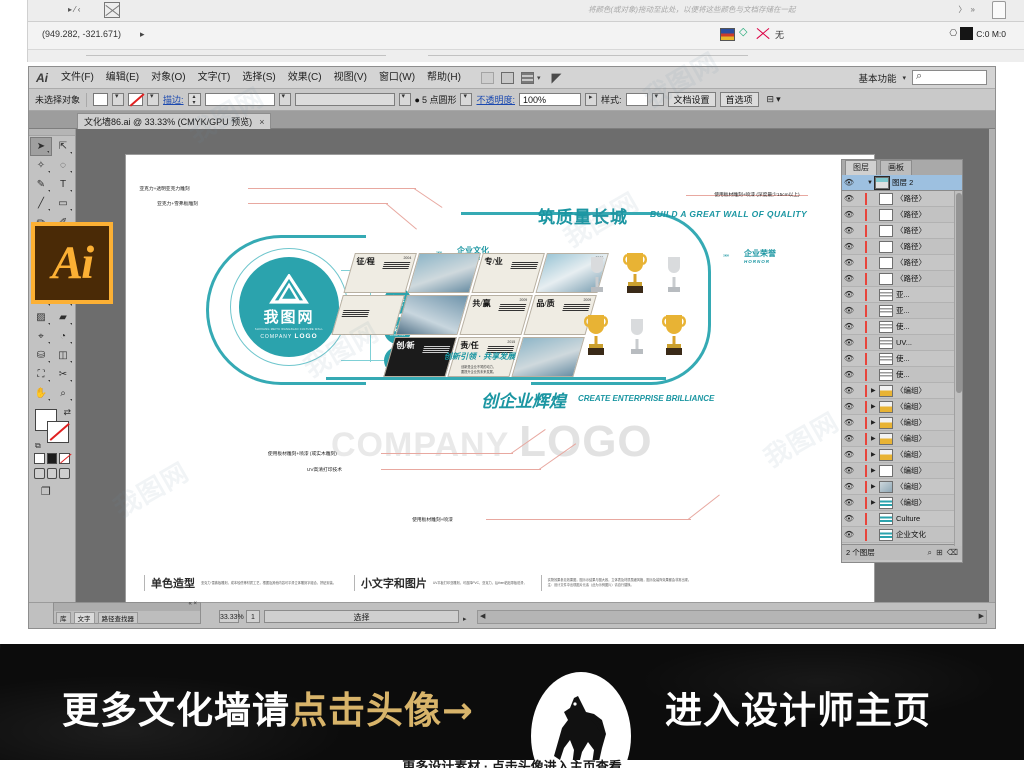  Describe the element at coordinates (591, 99) in the screenshot. I see `opacity-slider-icon` at that location.